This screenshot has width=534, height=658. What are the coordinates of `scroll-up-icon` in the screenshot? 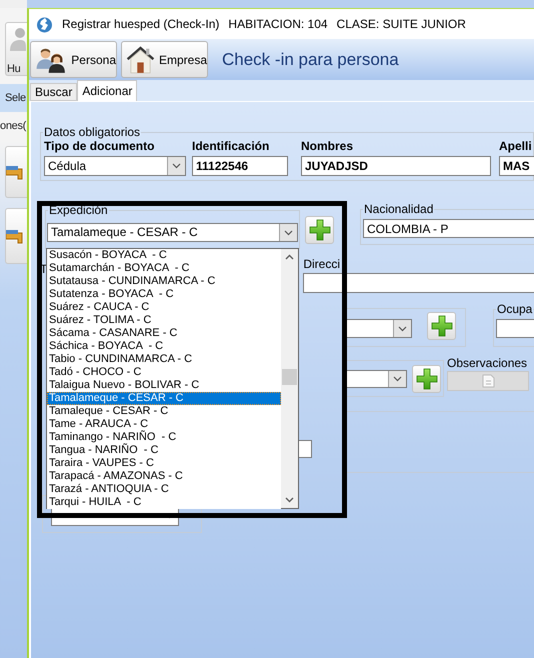 It's located at (289, 257).